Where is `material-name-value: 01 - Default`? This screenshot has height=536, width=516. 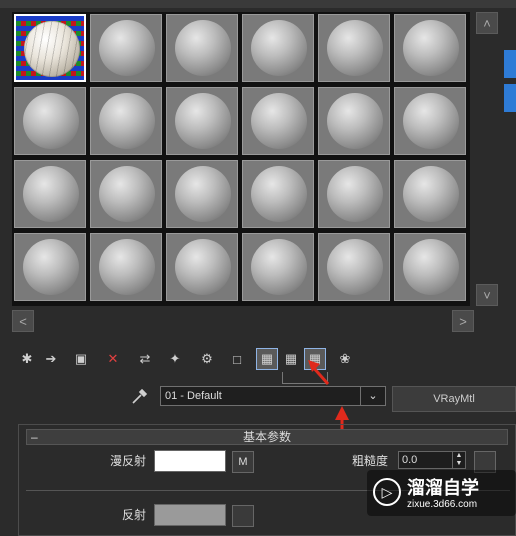 material-name-value: 01 - Default is located at coordinates (193, 396).